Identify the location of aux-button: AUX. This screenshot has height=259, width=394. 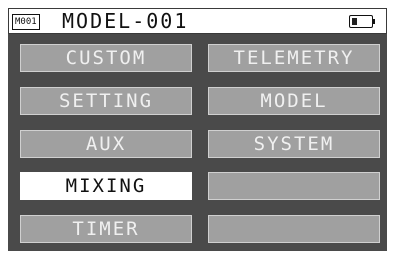
(106, 144).